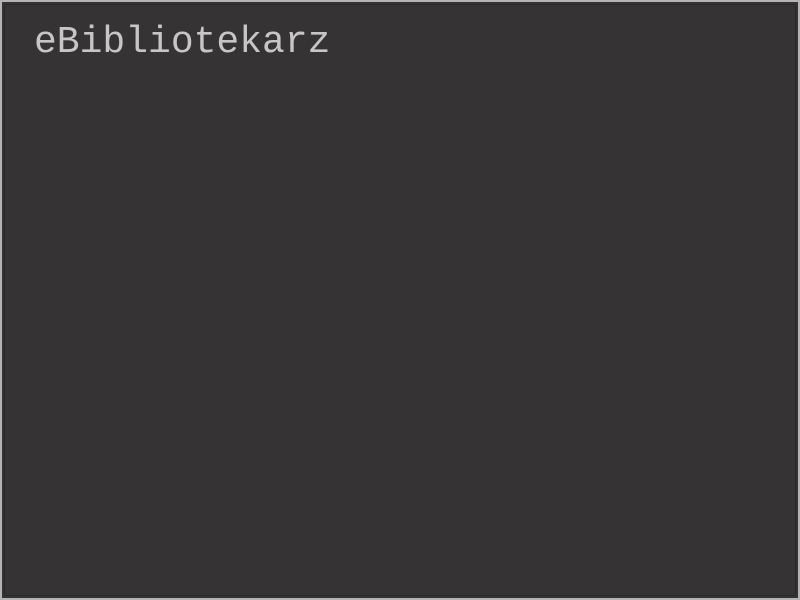 Image resolution: width=800 pixels, height=600 pixels. Describe the element at coordinates (182, 42) in the screenshot. I see `app-title: eBibliotekarz` at that location.